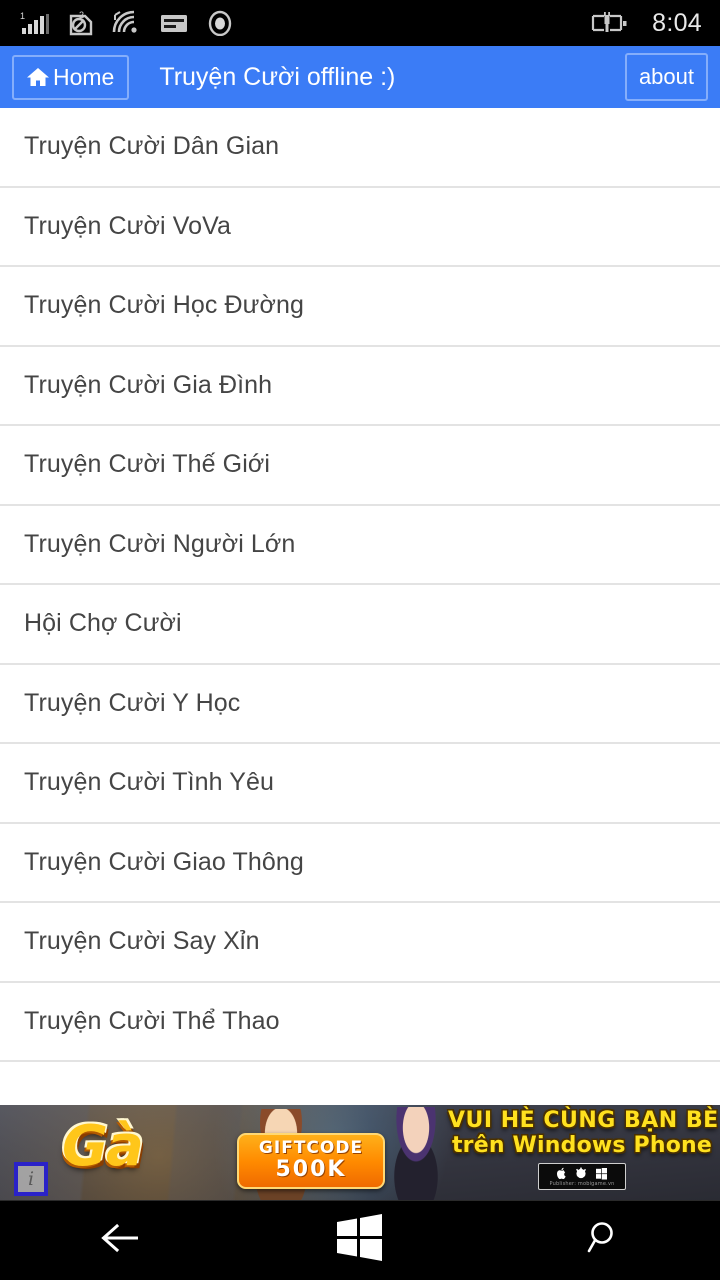  I want to click on home-icon, so click(38, 77).